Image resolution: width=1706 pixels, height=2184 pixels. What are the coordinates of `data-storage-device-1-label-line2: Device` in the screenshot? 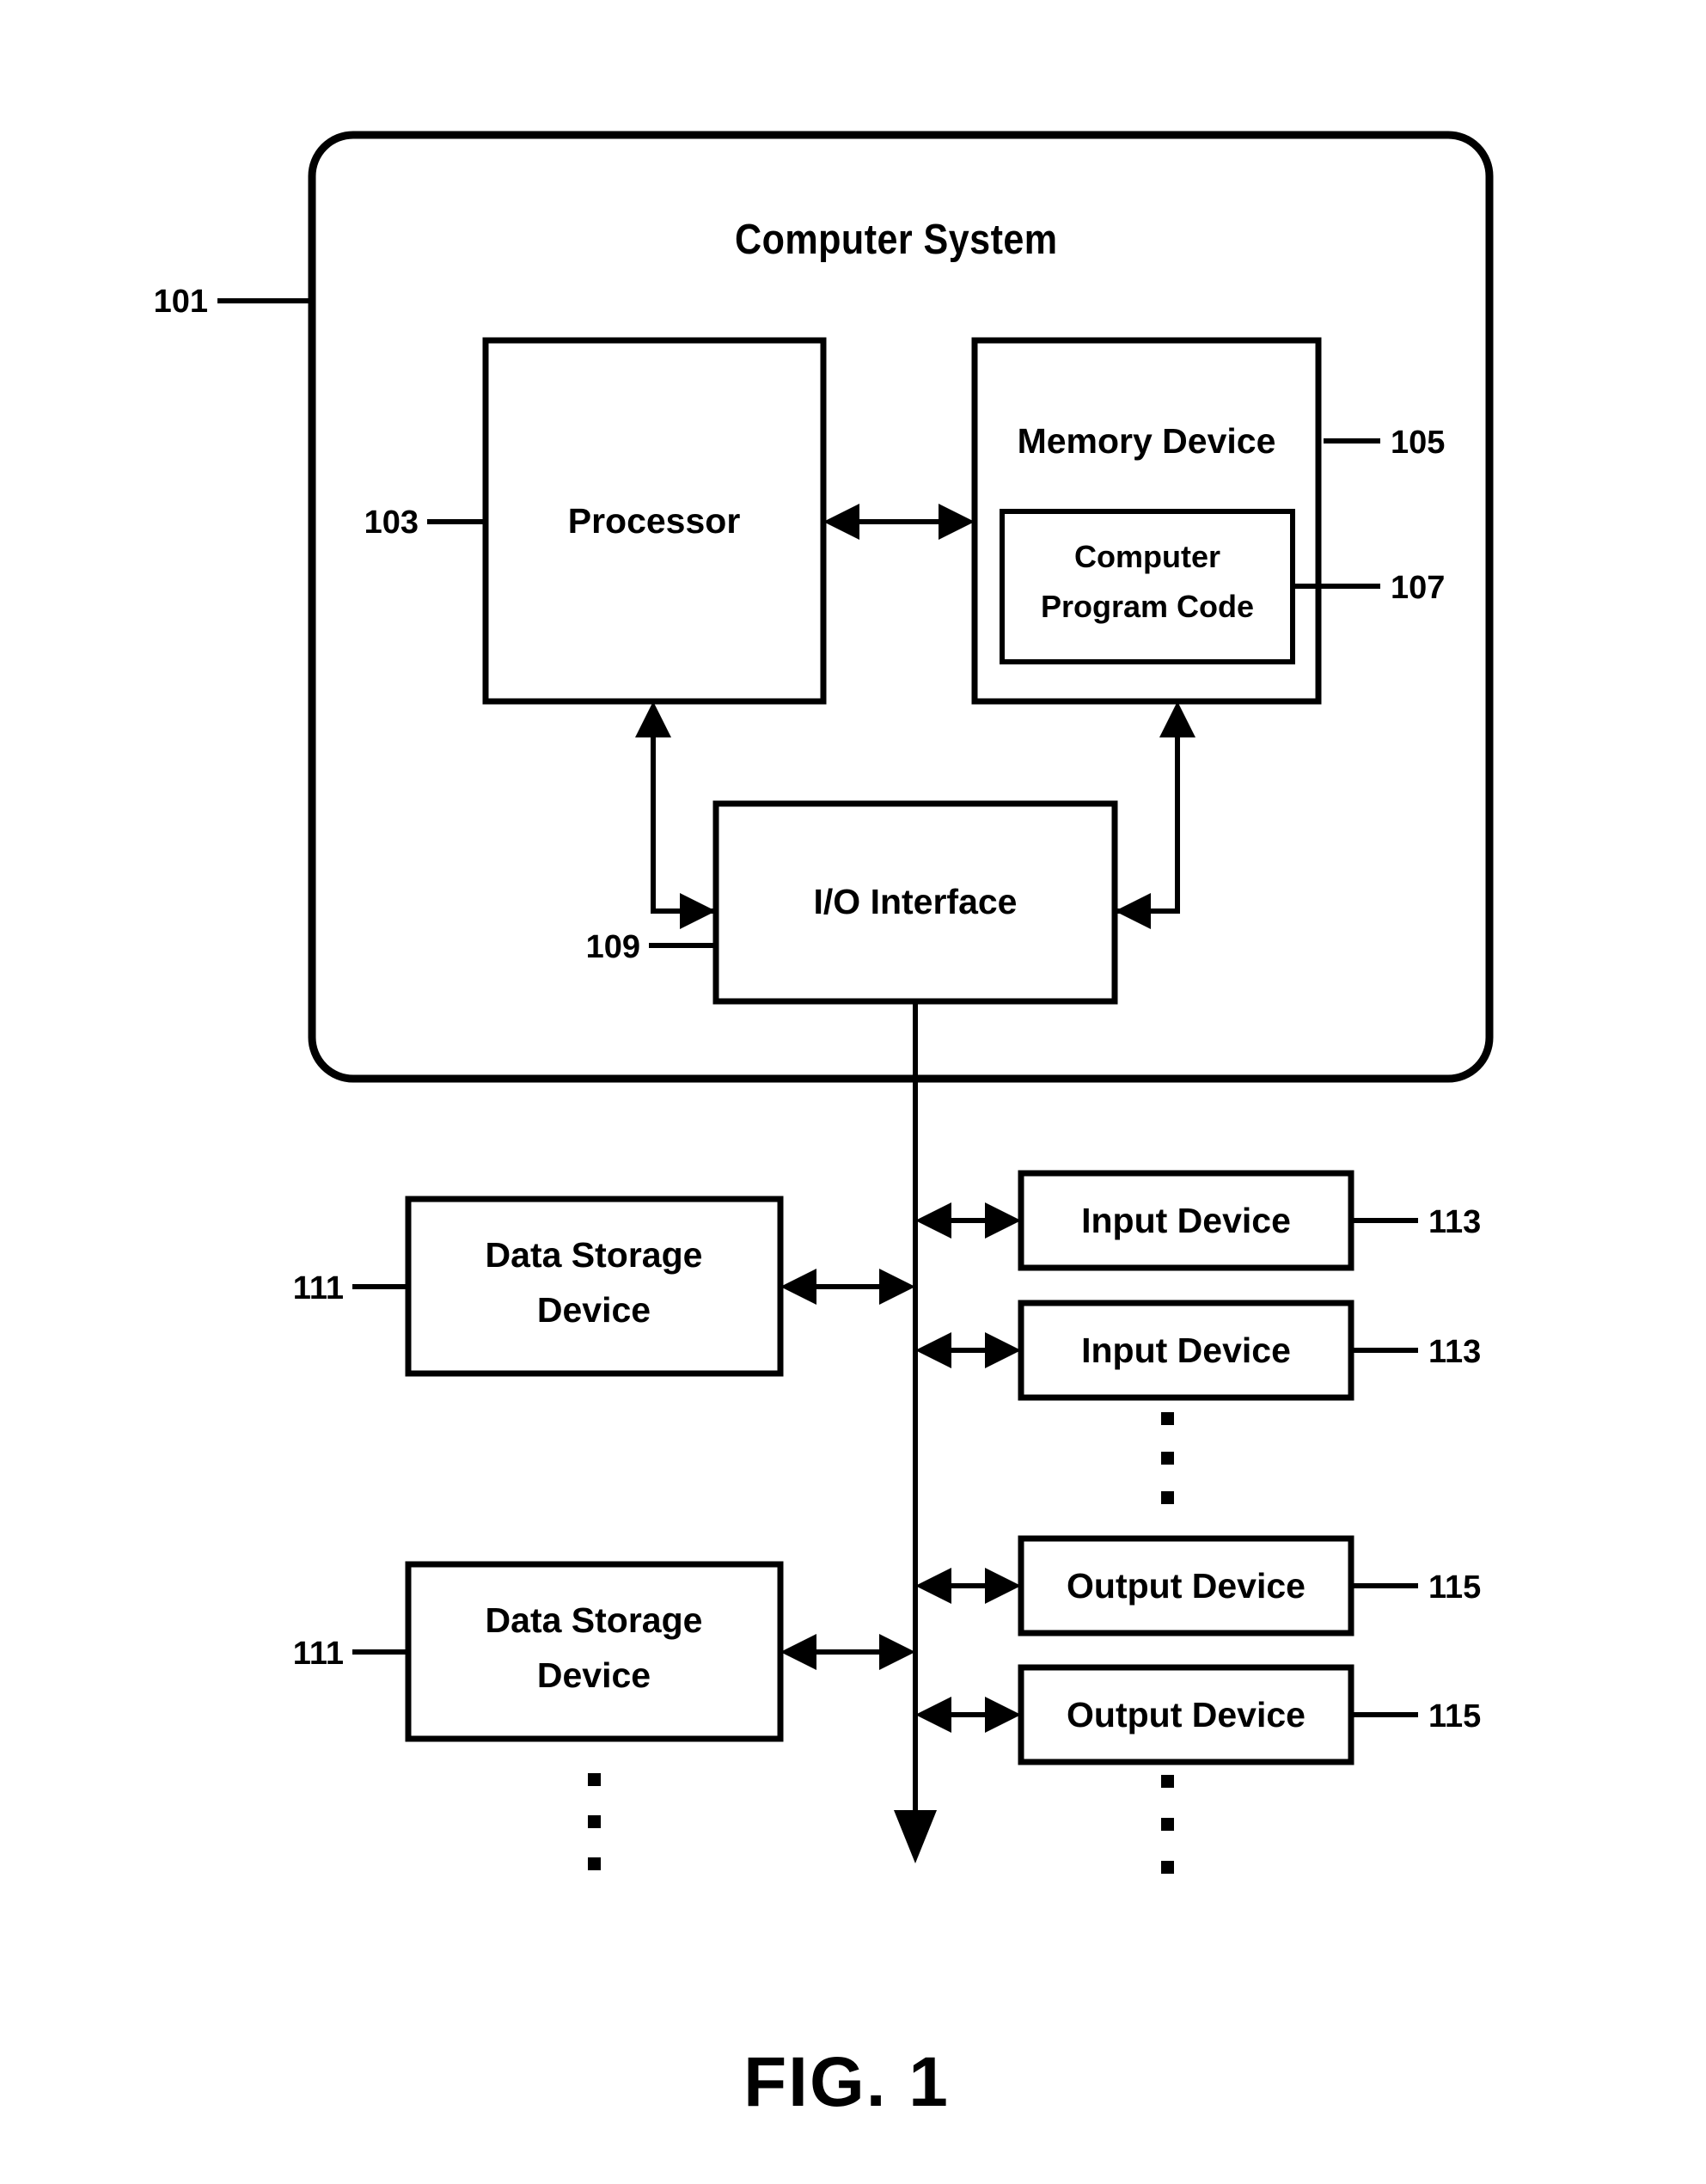 It's located at (594, 1310).